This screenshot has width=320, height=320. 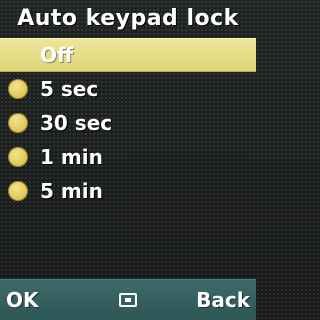 I want to click on option-label: 1 min, so click(x=71, y=157).